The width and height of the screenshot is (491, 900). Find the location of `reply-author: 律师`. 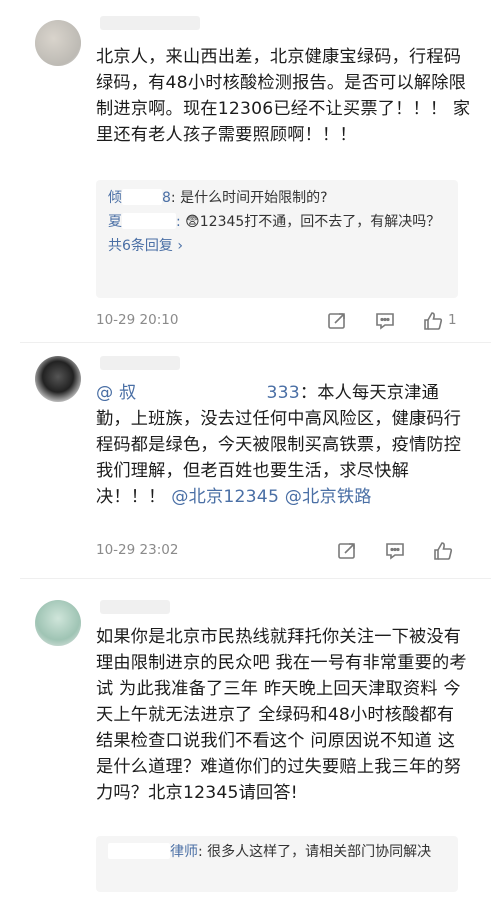

reply-author: 律师 is located at coordinates (153, 851).